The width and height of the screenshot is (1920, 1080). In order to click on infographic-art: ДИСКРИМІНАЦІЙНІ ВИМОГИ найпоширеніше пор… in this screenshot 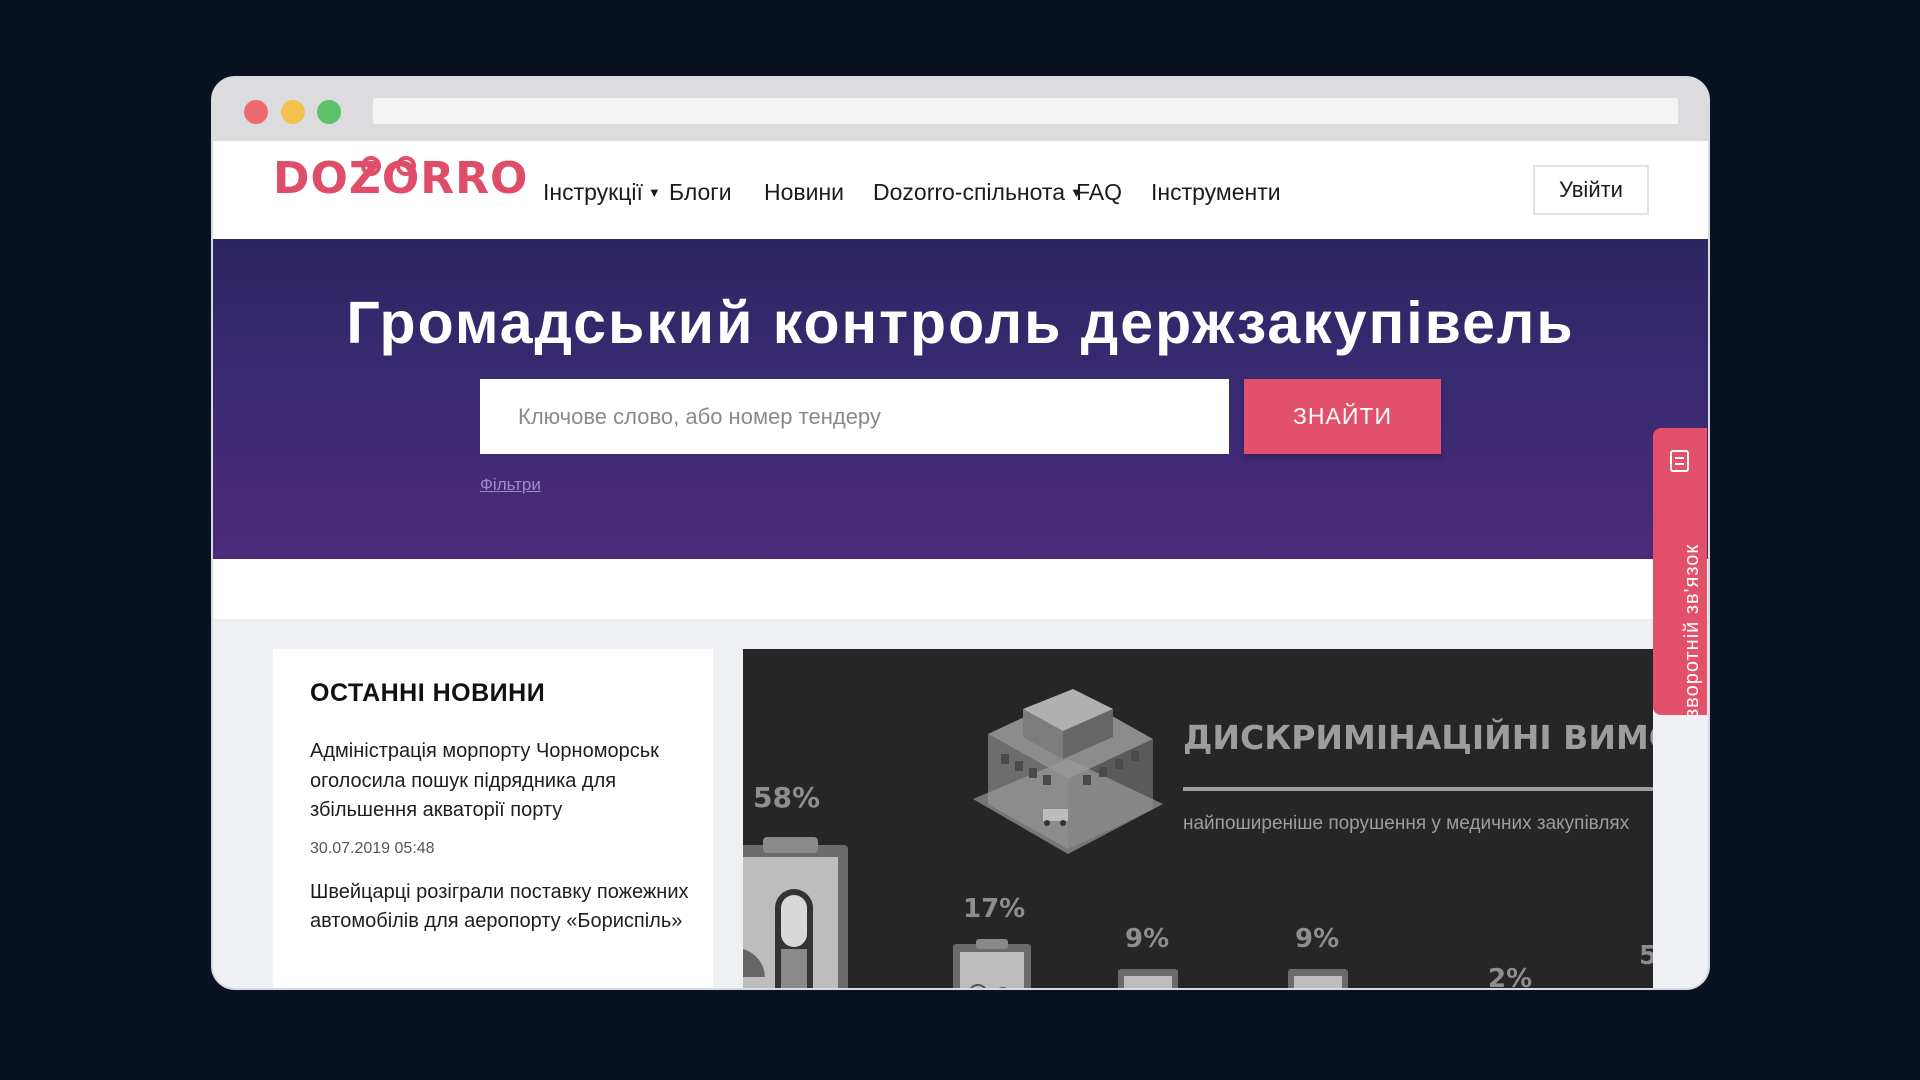, I will do `click(1198, 839)`.